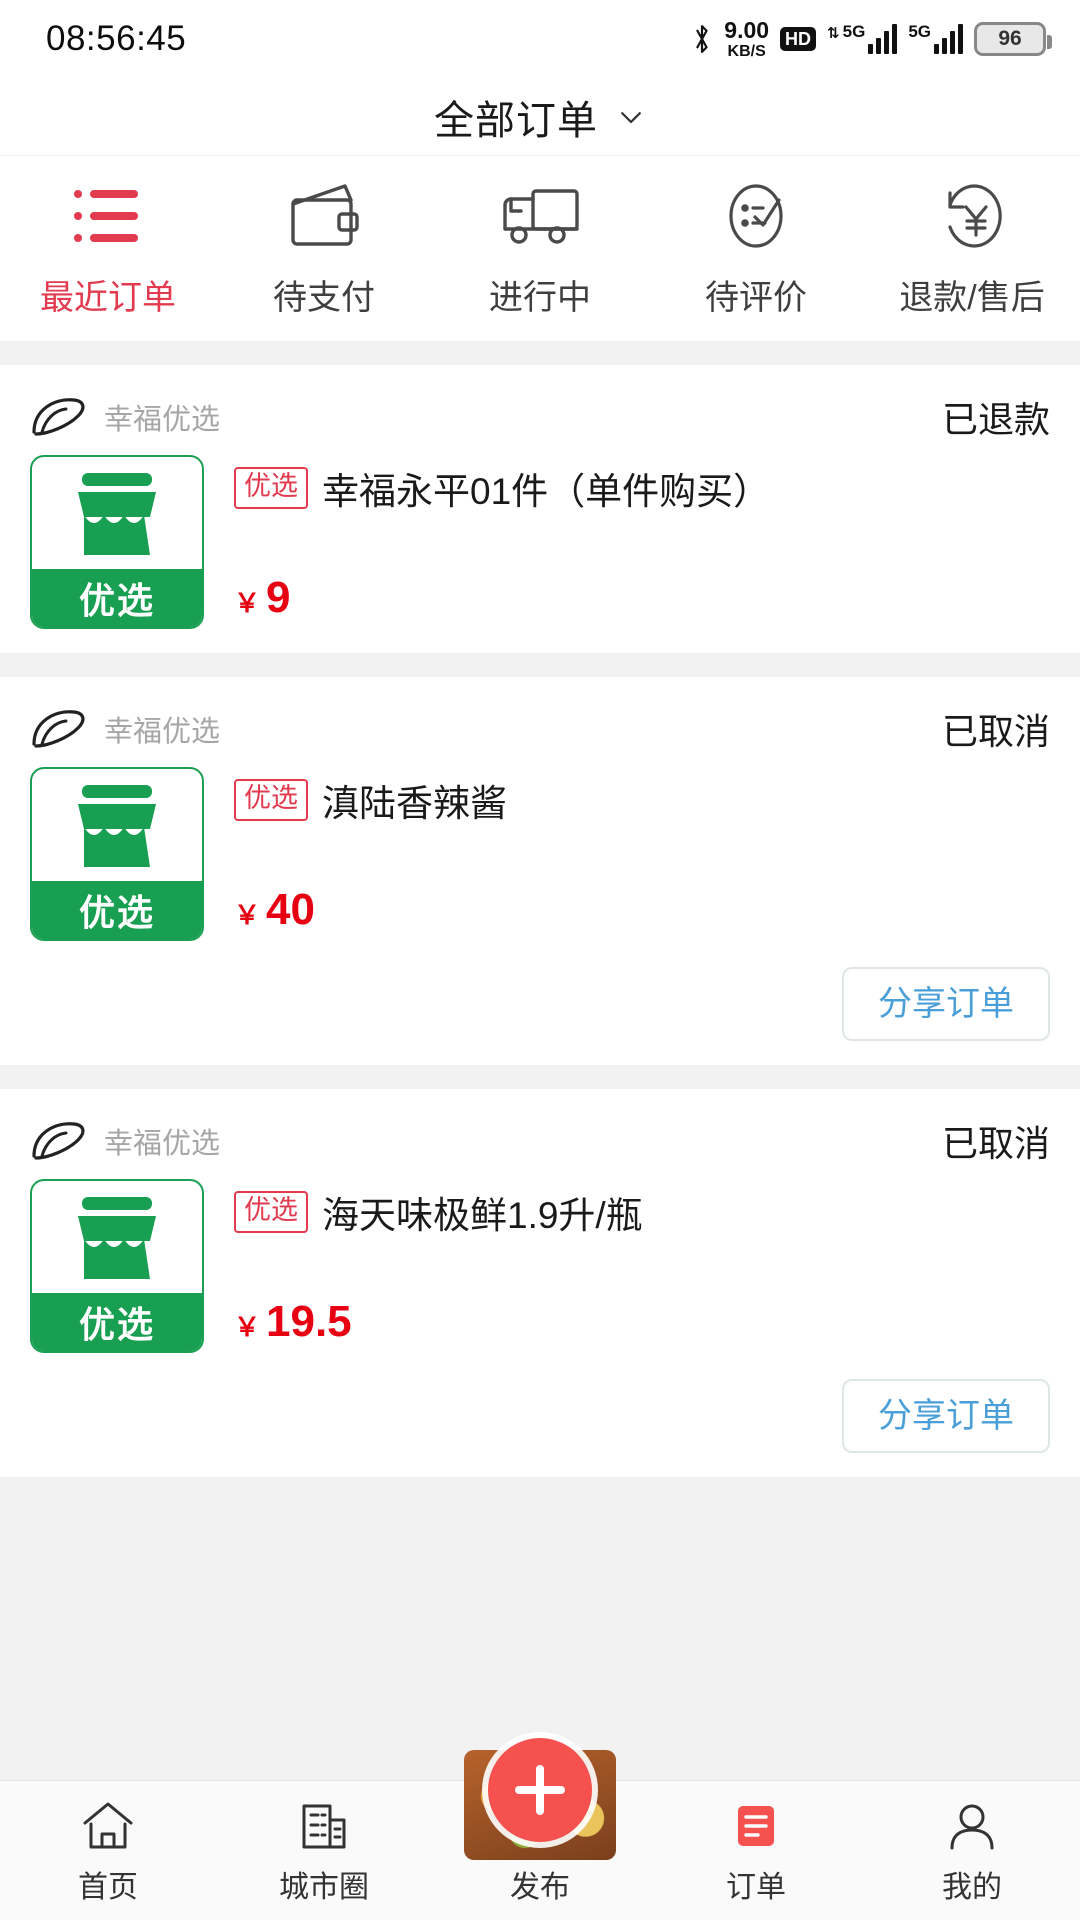 The height and width of the screenshot is (1920, 1080). I want to click on tab-in-progress: 进行中, so click(540, 250).